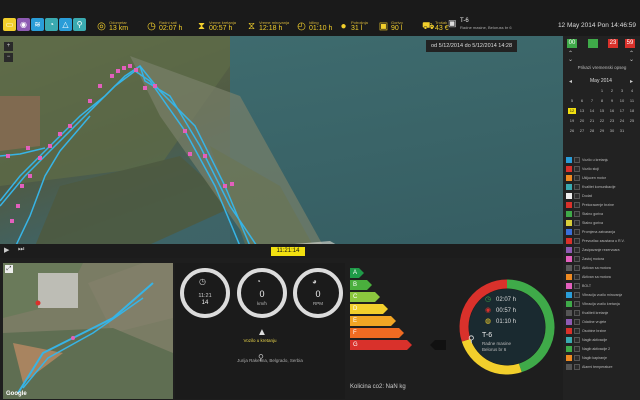  What do you see at coordinates (602, 349) in the screenshot?
I see `legend-item: Nagib aktivacije 2` at bounding box center [602, 349].